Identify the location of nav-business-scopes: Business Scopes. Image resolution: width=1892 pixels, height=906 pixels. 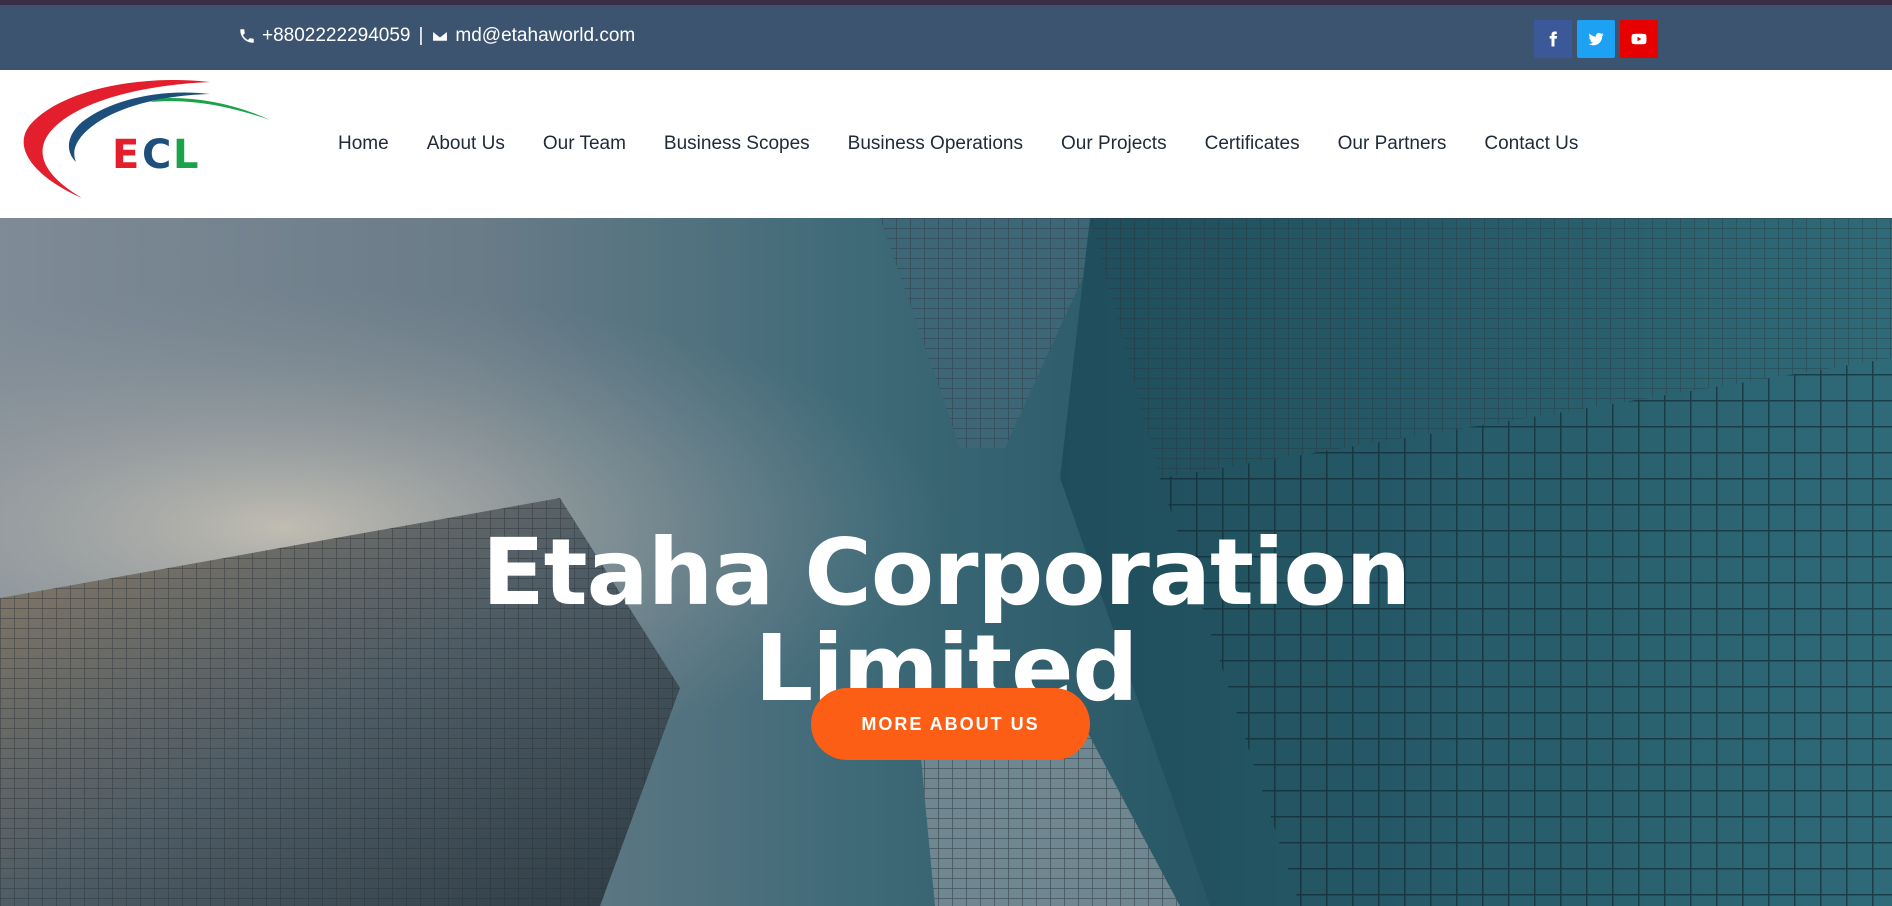
(737, 144).